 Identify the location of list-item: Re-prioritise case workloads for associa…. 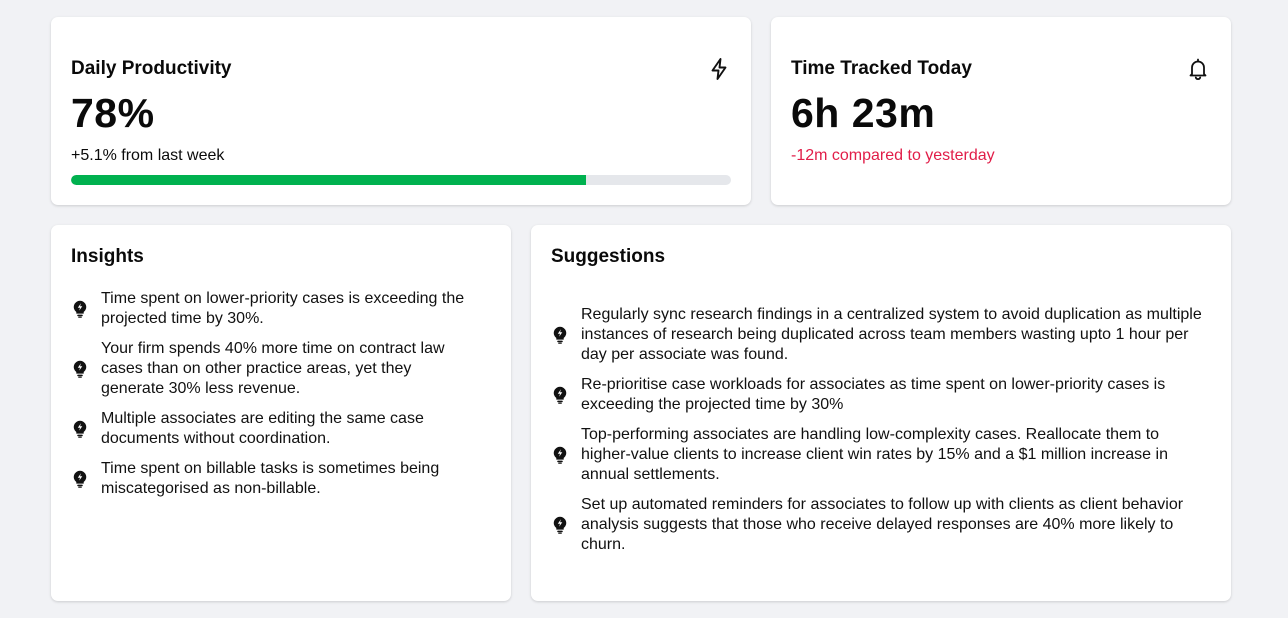
(881, 395).